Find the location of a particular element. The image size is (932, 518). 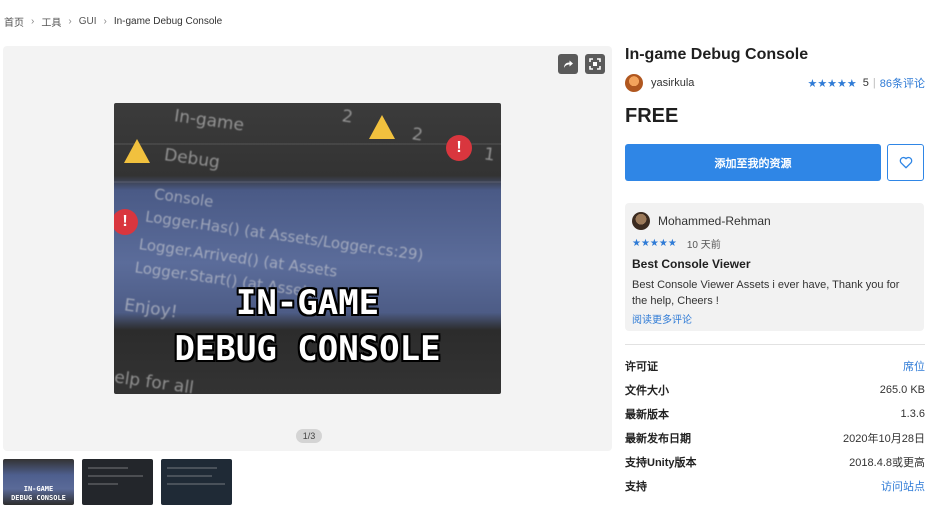

info-key: 最新版本 is located at coordinates (647, 415).